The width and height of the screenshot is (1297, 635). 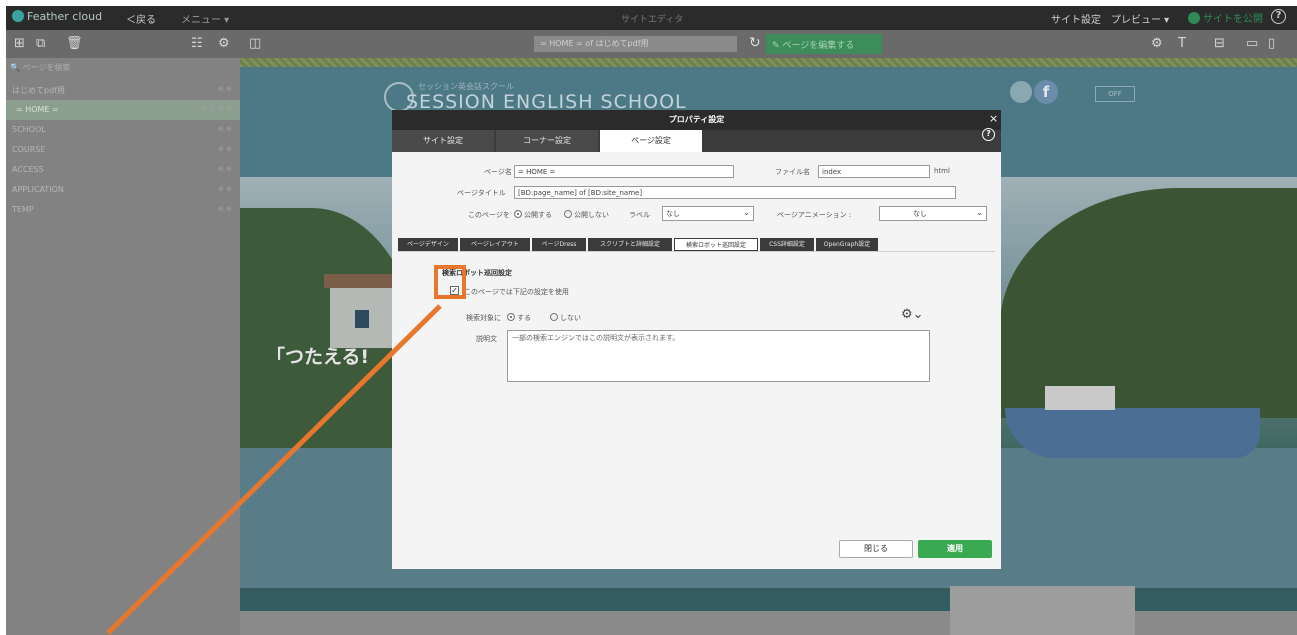 I want to click on tree-item-temp: TEMP ⊕ ⊕, so click(x=123, y=210).